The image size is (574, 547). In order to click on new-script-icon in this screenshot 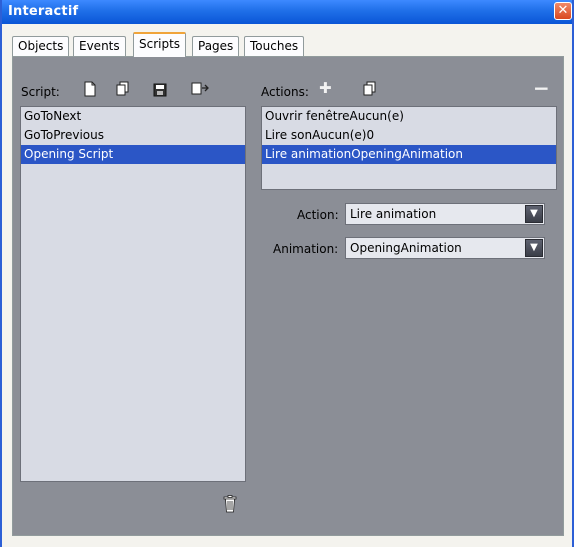, I will do `click(90, 89)`.